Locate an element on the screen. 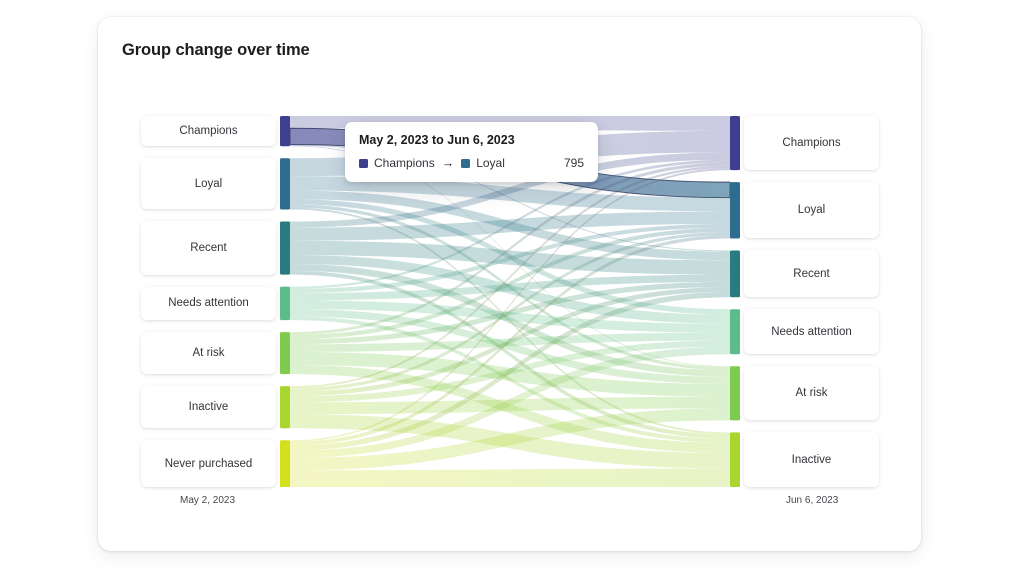 This screenshot has height=569, width=1024. node-label-right-needs-attention: Needs attention is located at coordinates (811, 332).